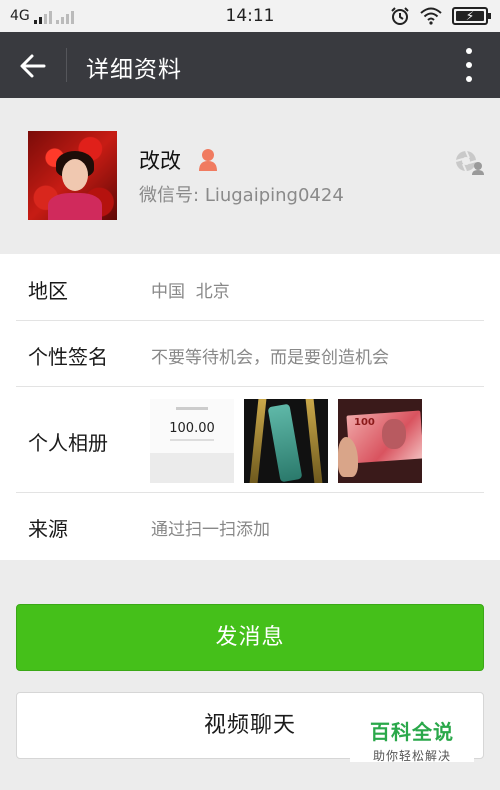 The image size is (500, 790). What do you see at coordinates (190, 292) in the screenshot?
I see `region-value: 中国 北京` at bounding box center [190, 292].